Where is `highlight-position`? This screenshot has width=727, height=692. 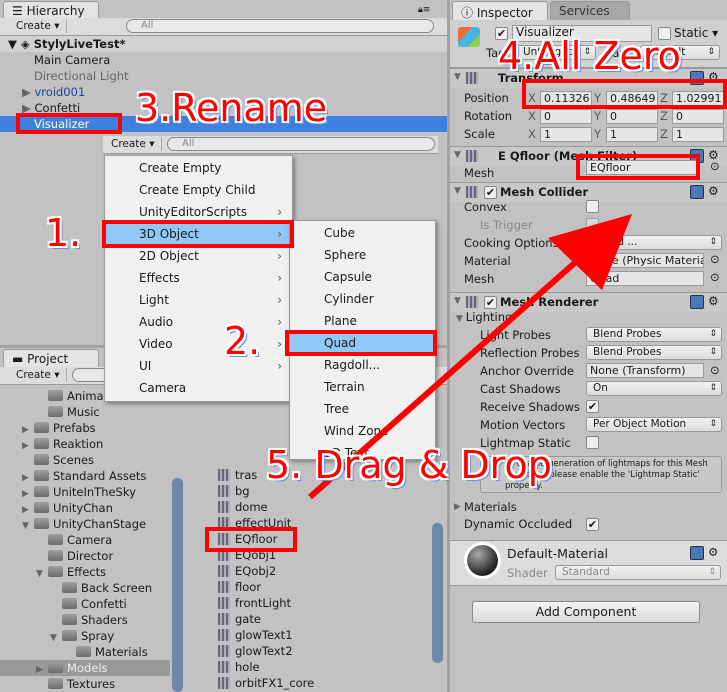 highlight-position is located at coordinates (624, 94).